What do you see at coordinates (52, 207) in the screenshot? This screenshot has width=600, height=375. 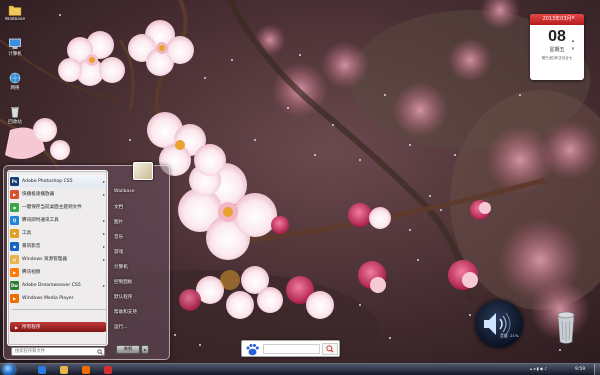 I see `program-label: 一键保存当前桌面主题到文件` at bounding box center [52, 207].